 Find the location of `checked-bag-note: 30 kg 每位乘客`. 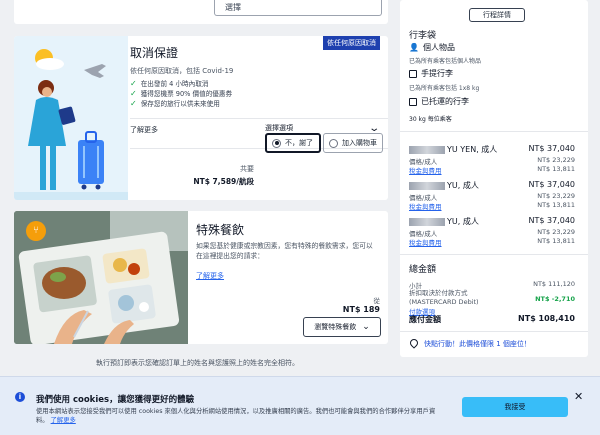

checked-bag-note: 30 kg 每位乘客 is located at coordinates (430, 119).